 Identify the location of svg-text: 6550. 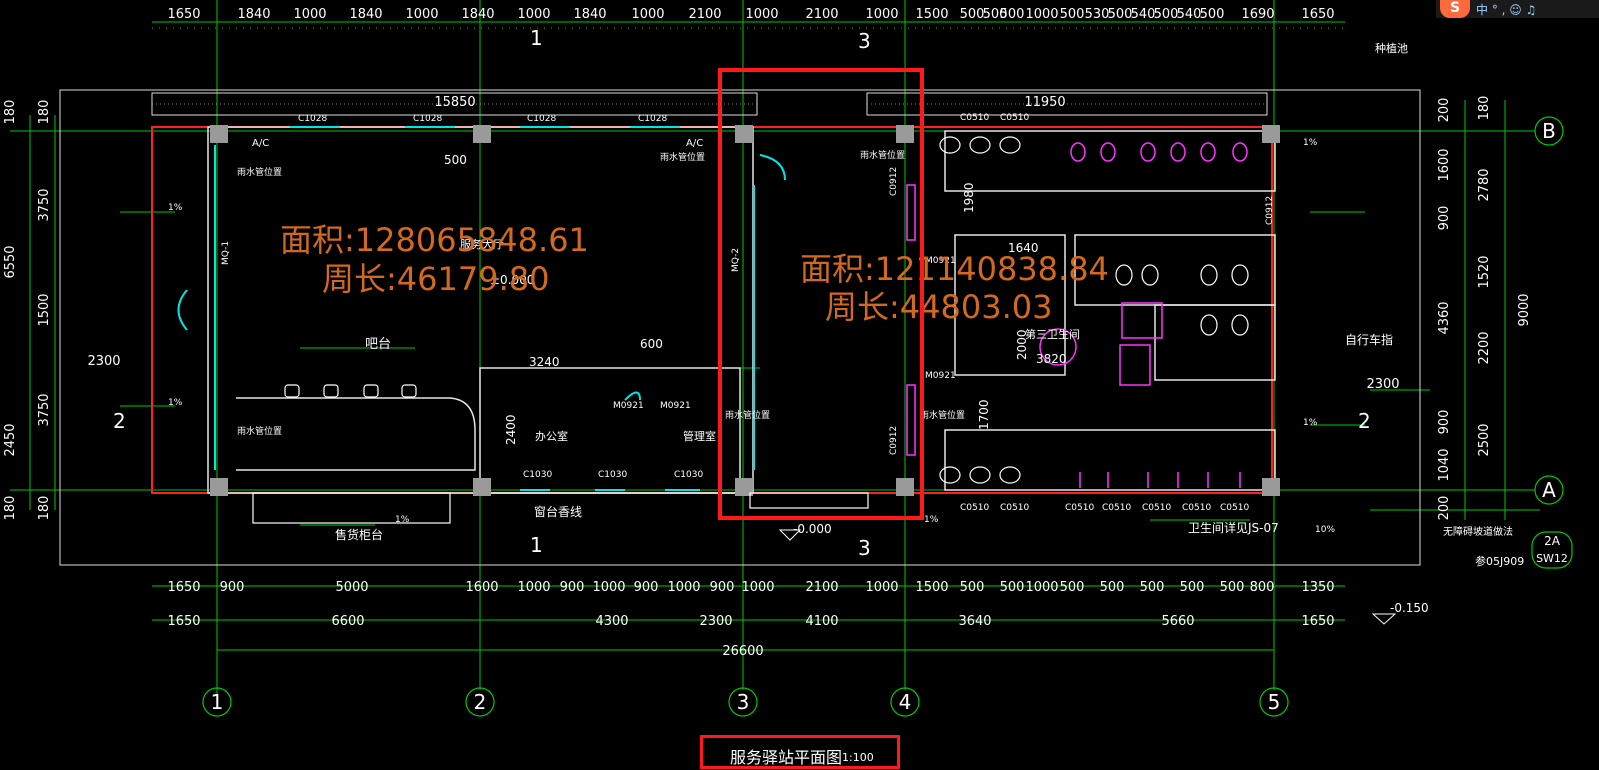
(10, 261).